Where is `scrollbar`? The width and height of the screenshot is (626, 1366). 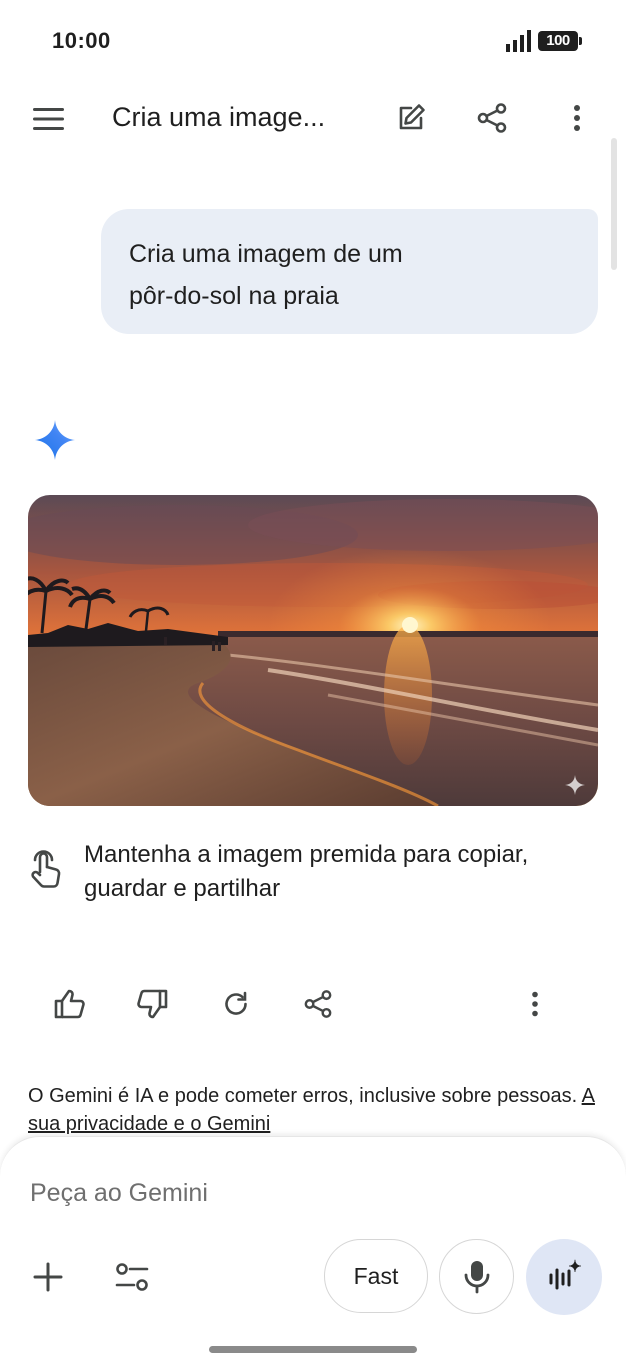
scrollbar is located at coordinates (614, 204).